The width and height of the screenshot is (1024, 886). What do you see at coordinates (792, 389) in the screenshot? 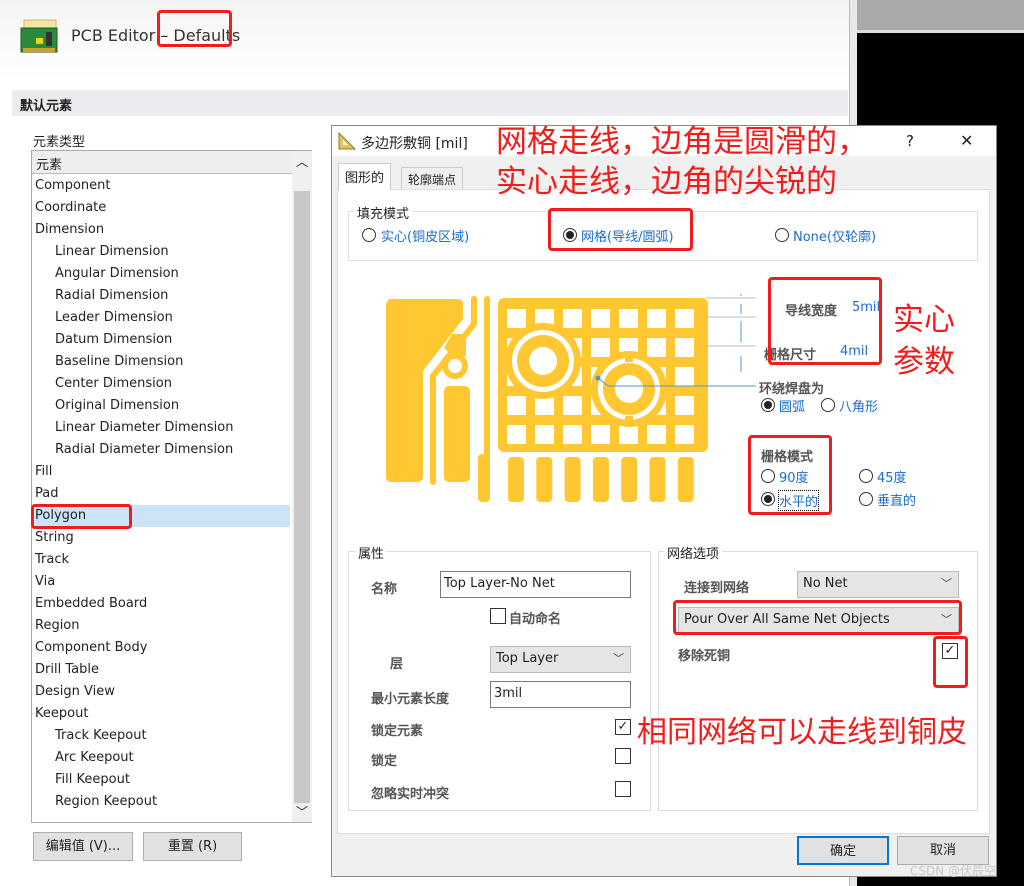
I see `surround-pads-label: 环绕焊盘为` at bounding box center [792, 389].